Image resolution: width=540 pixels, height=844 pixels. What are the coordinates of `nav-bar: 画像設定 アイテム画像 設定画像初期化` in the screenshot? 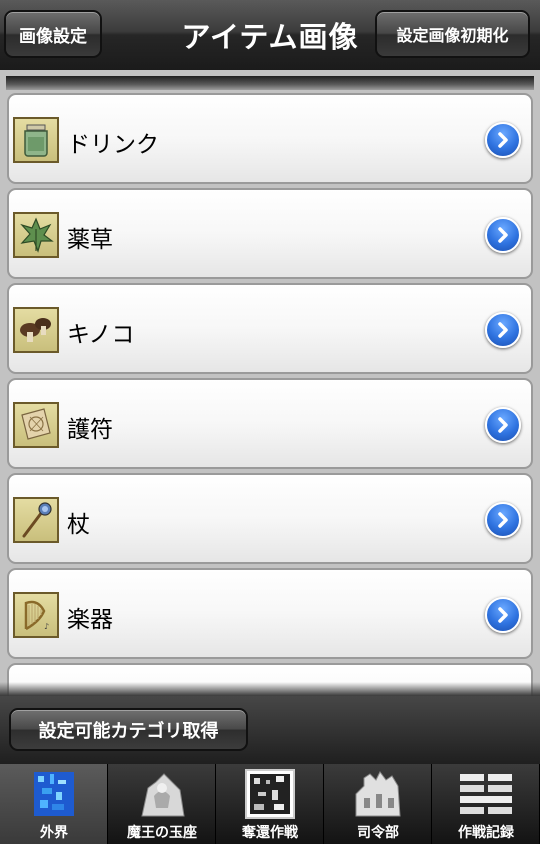 It's located at (270, 35).